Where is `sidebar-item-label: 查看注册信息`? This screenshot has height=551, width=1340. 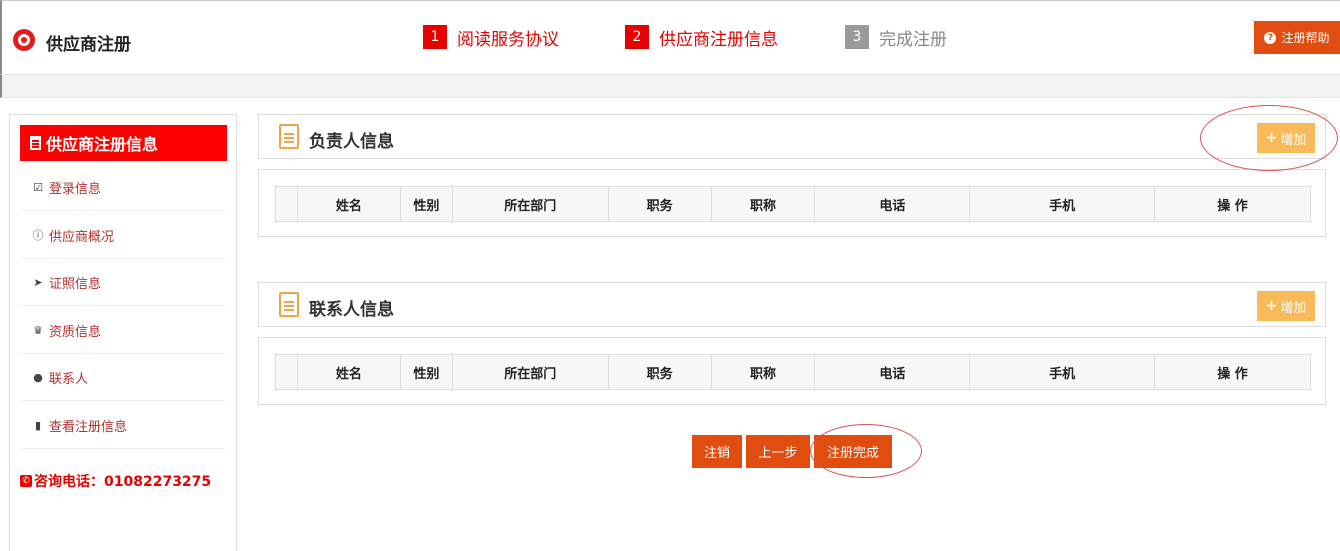
sidebar-item-label: 查看注册信息 is located at coordinates (88, 427).